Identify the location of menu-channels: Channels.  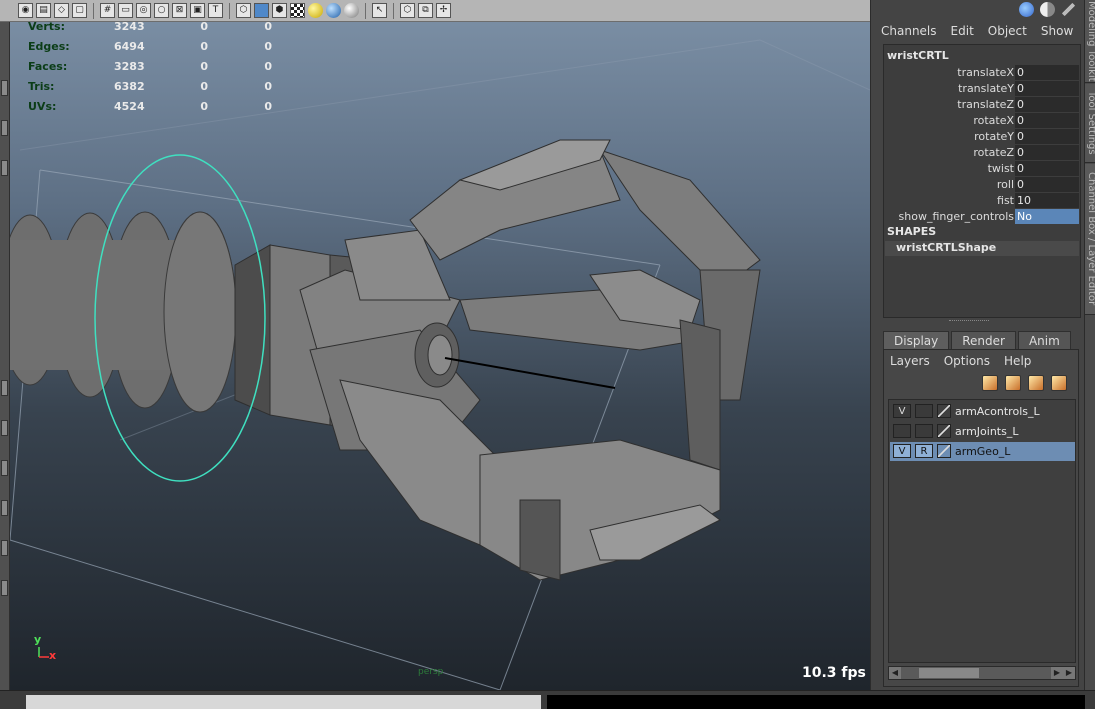
(909, 31).